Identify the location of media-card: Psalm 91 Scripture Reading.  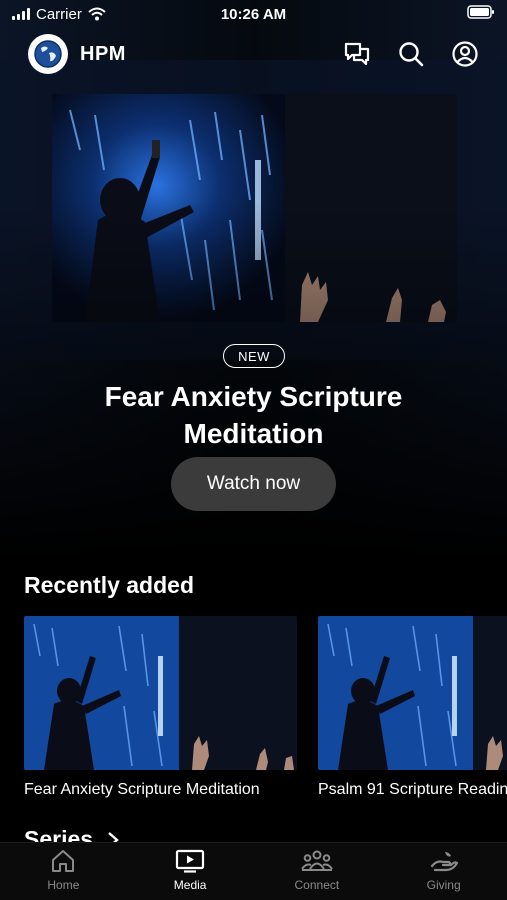
(412, 707).